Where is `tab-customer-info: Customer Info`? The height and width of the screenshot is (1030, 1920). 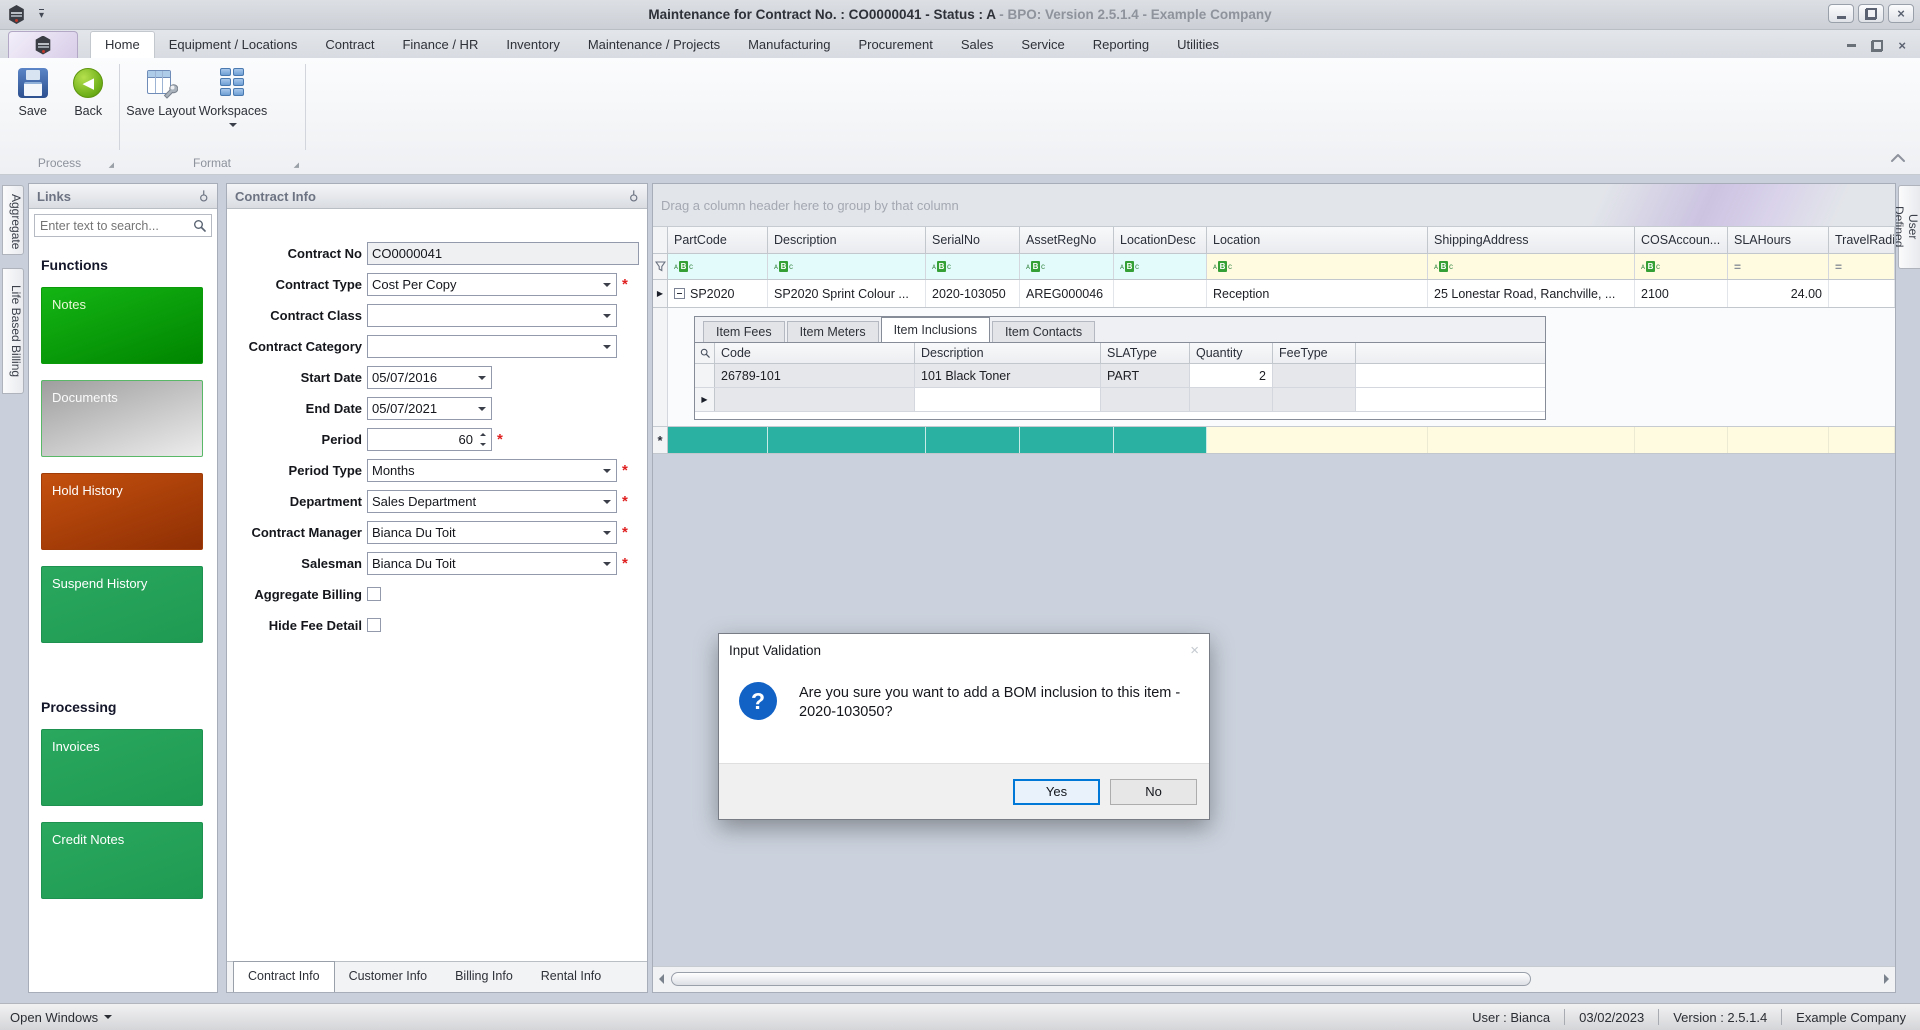
tab-customer-info: Customer Info is located at coordinates (388, 977).